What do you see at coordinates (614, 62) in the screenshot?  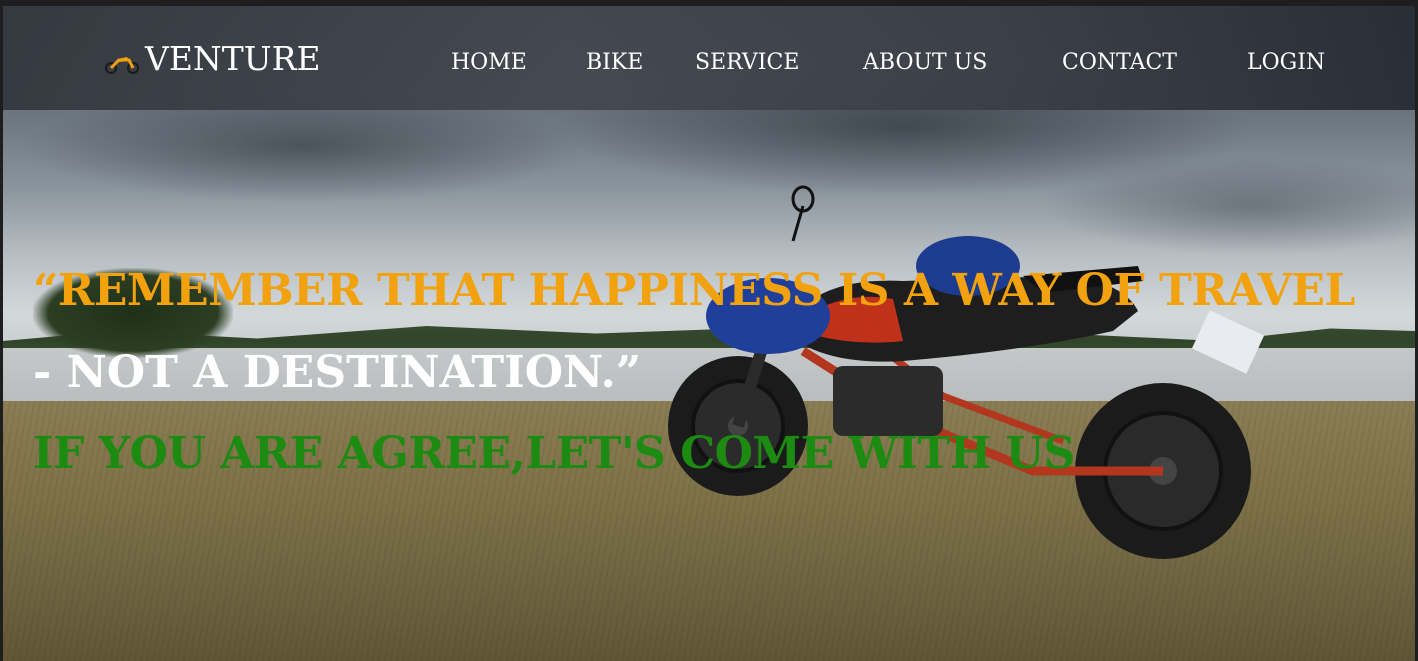 I see `nav-bike: BIKE` at bounding box center [614, 62].